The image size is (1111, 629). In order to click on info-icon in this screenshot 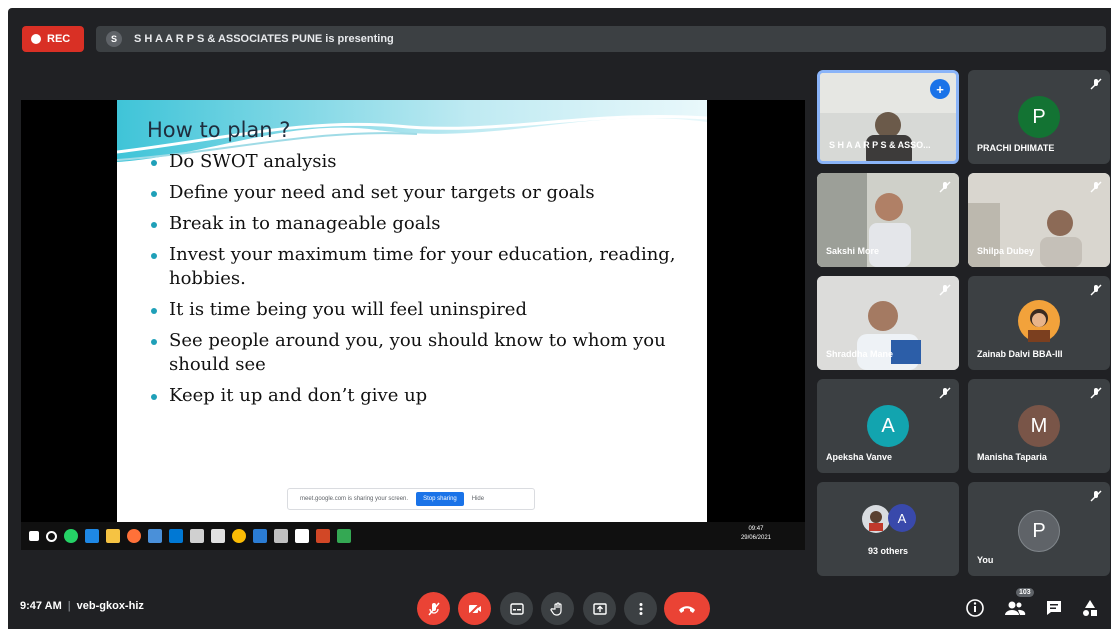, I will do `click(975, 608)`.